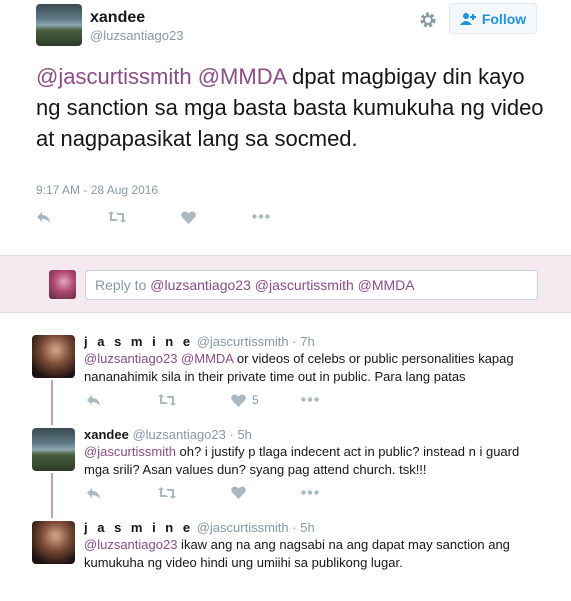 Image resolution: width=571 pixels, height=601 pixels. Describe the element at coordinates (467, 19) in the screenshot. I see `follow-person-icon` at that location.